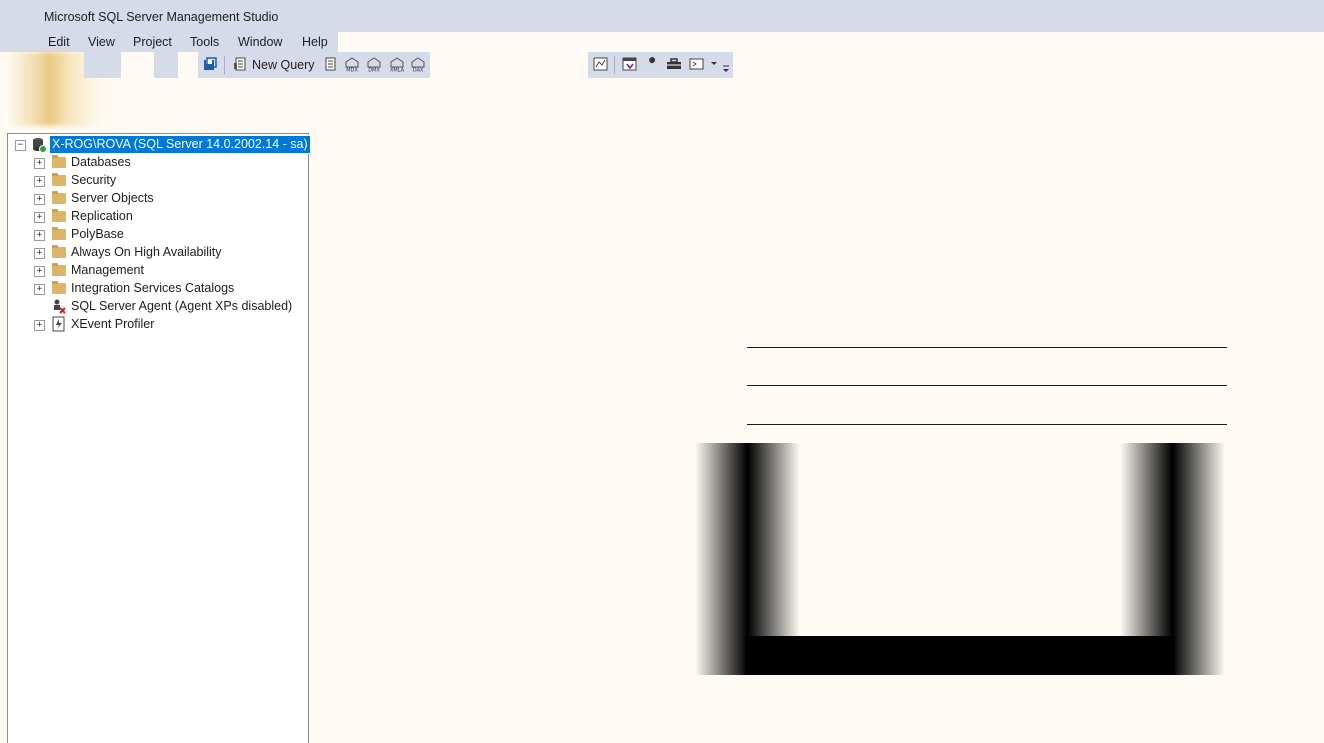  What do you see at coordinates (59, 42) in the screenshot?
I see `menu-edit: Edit` at bounding box center [59, 42].